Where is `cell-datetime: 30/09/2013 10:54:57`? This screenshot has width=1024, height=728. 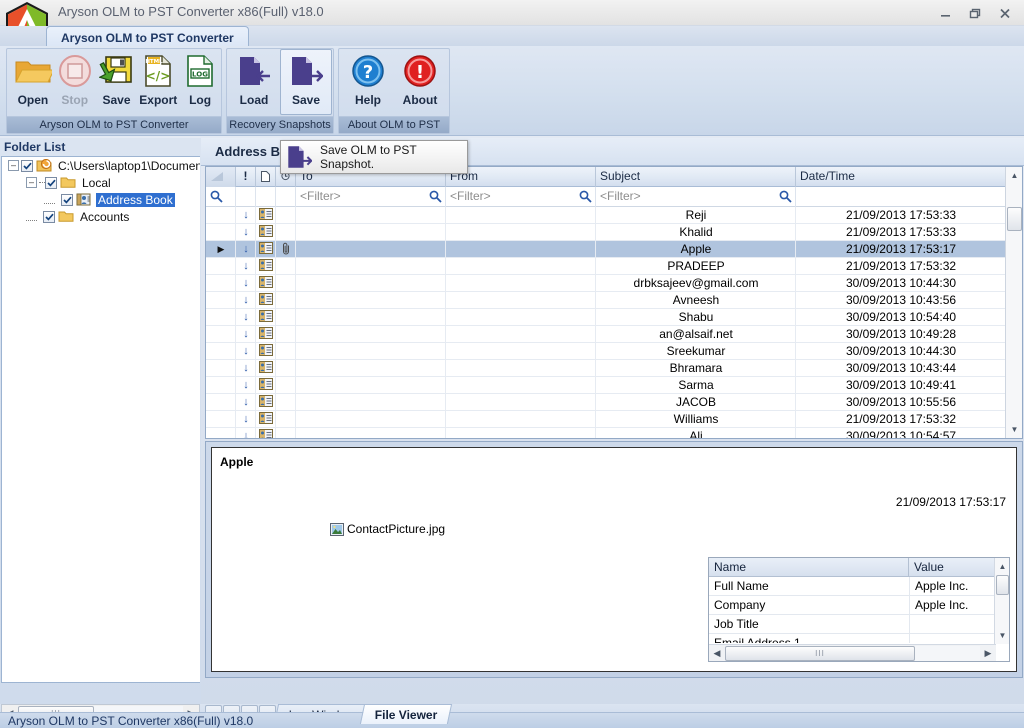 cell-datetime: 30/09/2013 10:54:57 is located at coordinates (901, 434).